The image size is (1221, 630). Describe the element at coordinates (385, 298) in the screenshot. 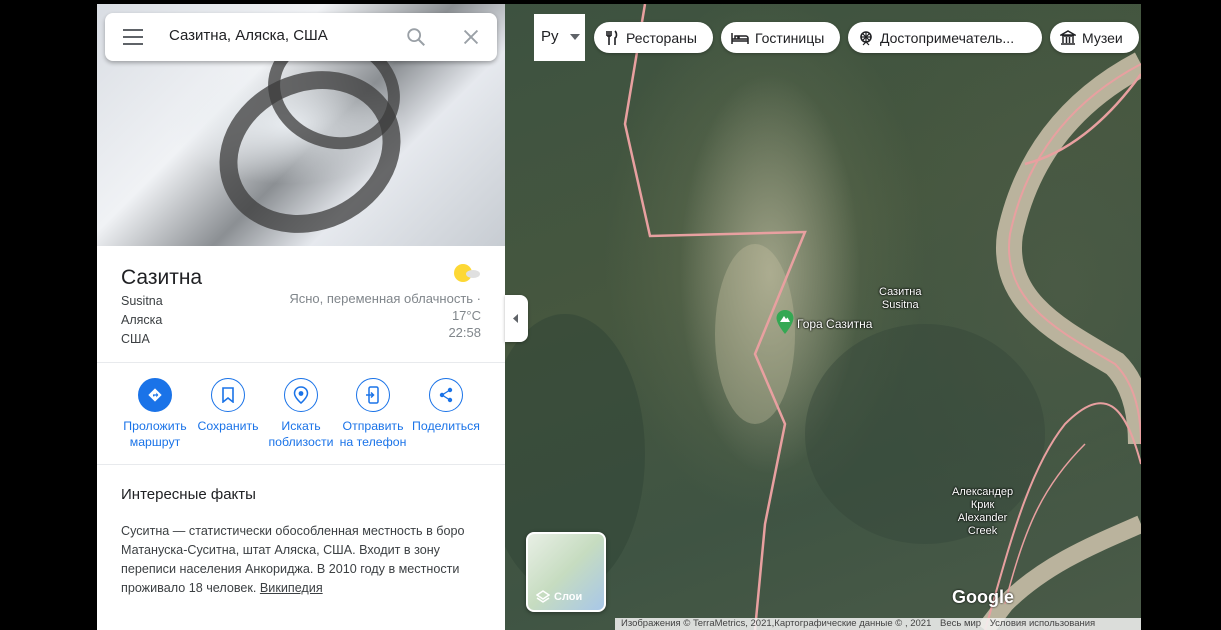

I see `weather-condition: Ясно, переменная облачность ·` at that location.